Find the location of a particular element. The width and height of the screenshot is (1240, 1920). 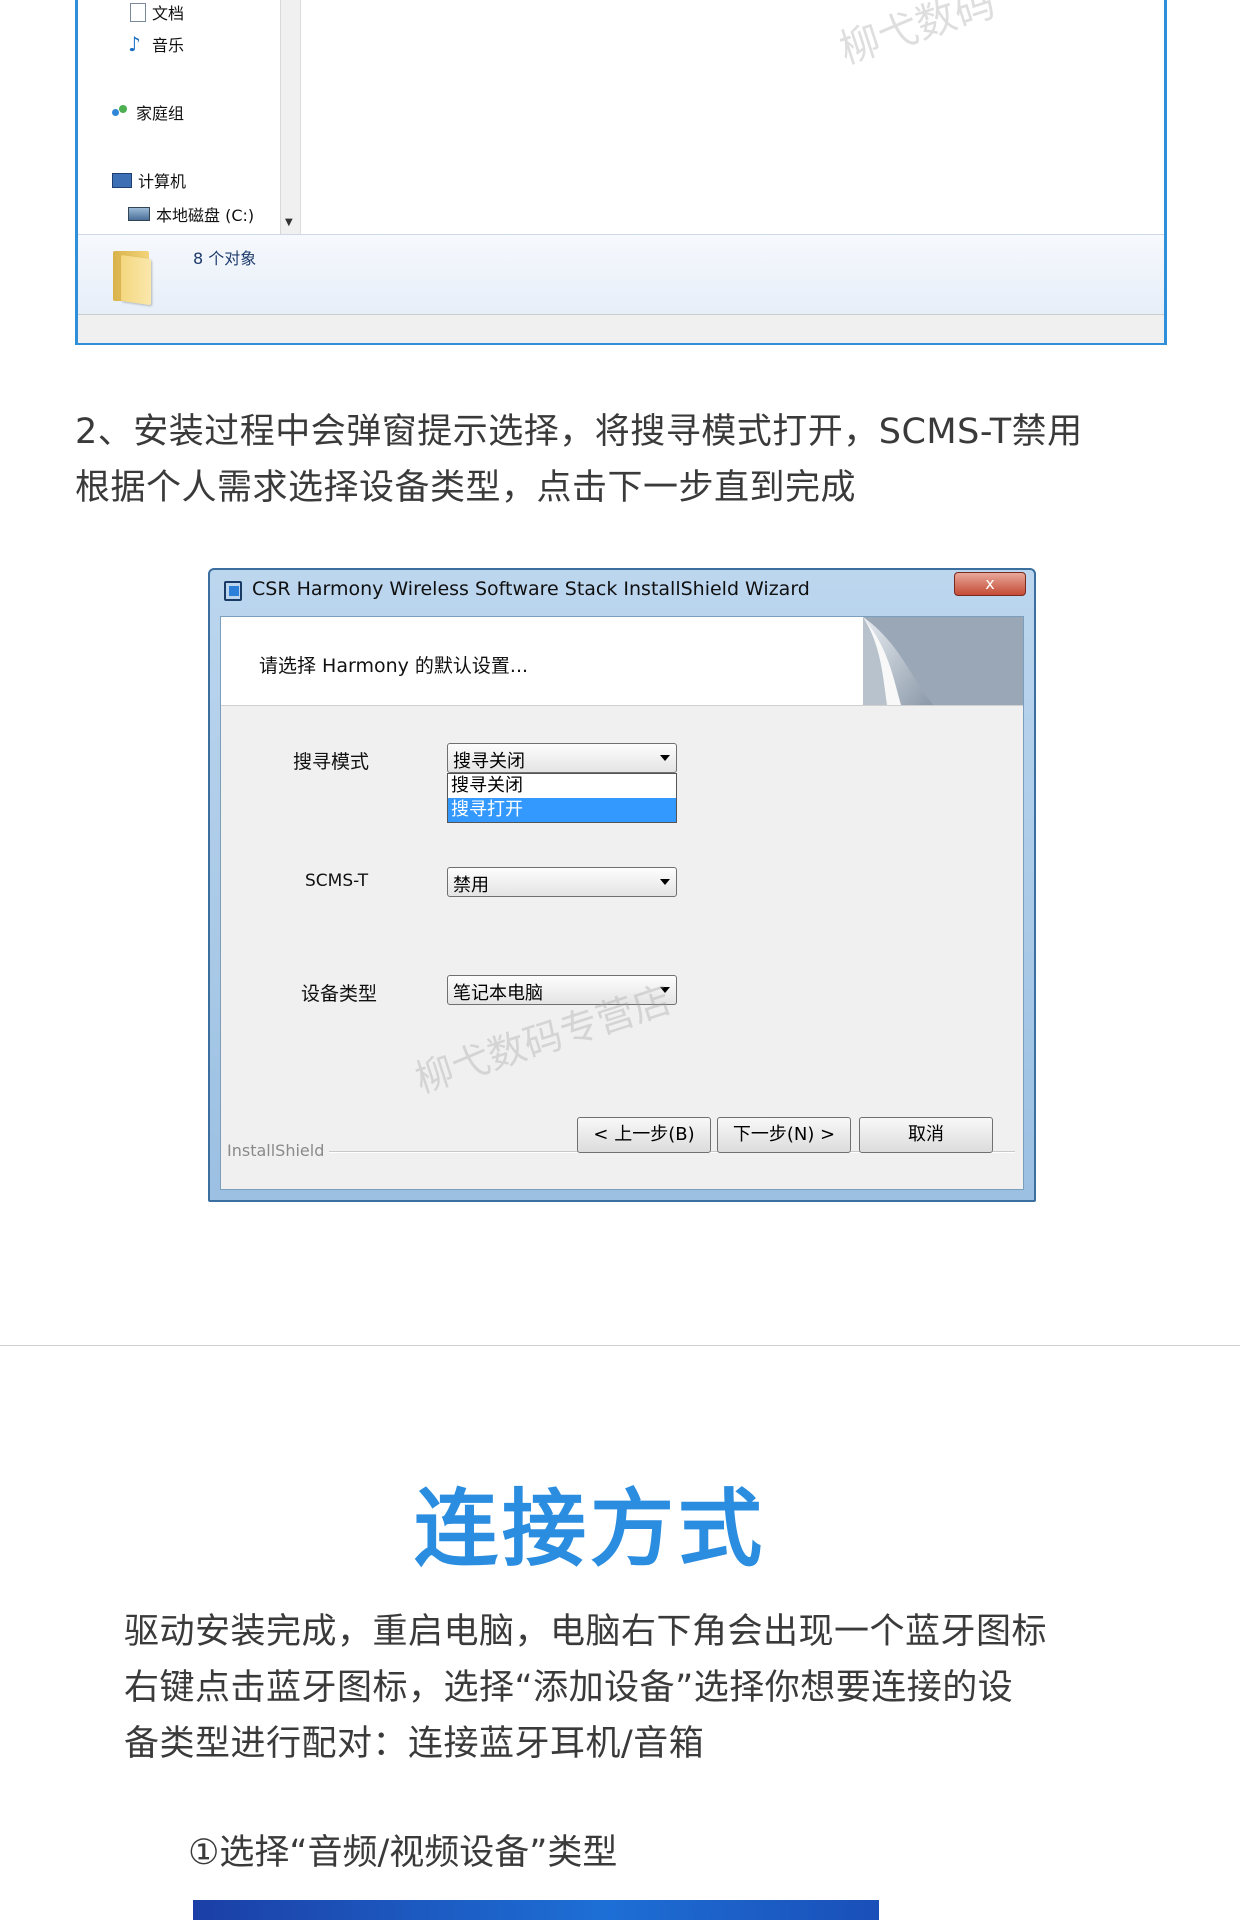

section-divider is located at coordinates (620, 1345).